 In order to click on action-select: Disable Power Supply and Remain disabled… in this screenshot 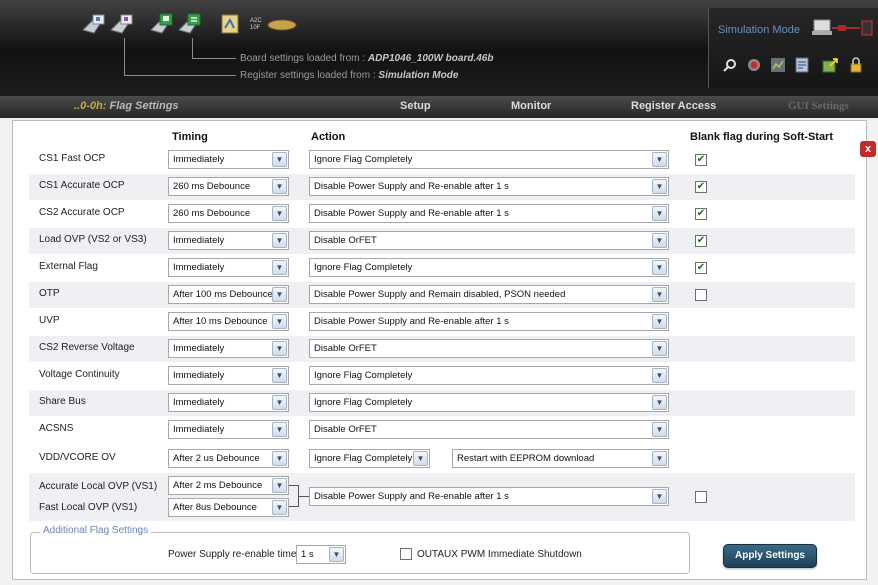, I will do `click(489, 294)`.